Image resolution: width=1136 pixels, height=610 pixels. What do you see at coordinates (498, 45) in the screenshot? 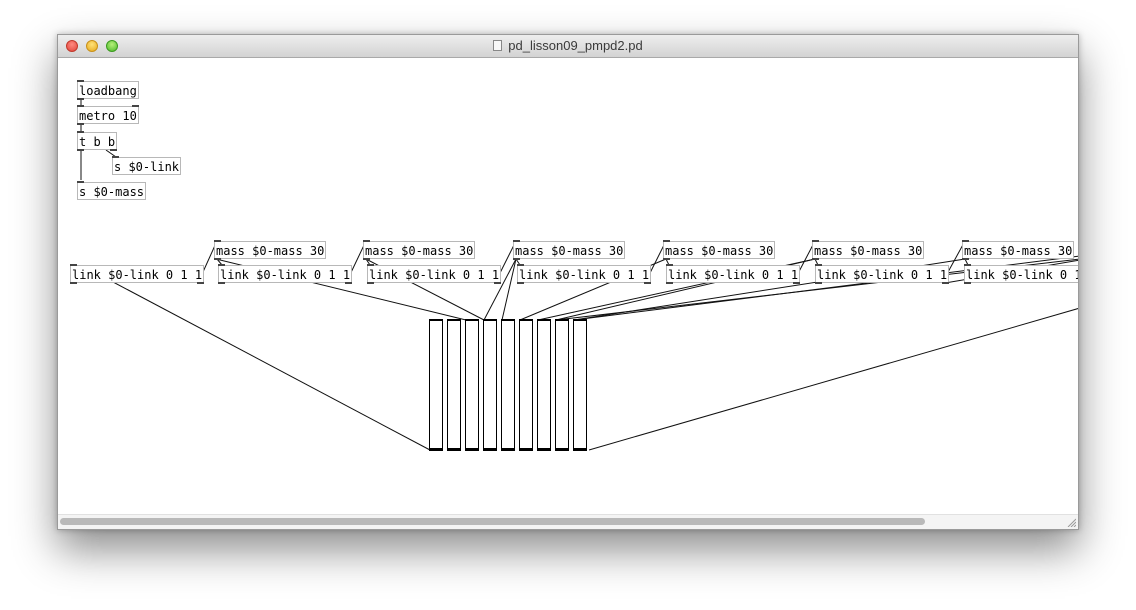
I see `document-icon` at bounding box center [498, 45].